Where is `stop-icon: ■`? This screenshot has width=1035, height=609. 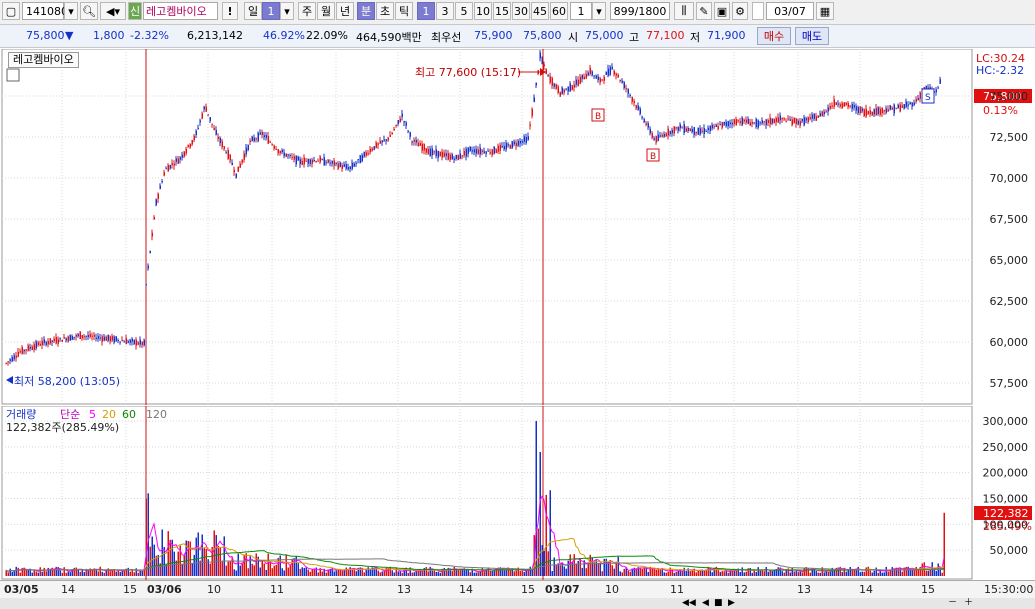
stop-icon: ■ is located at coordinates (718, 603).